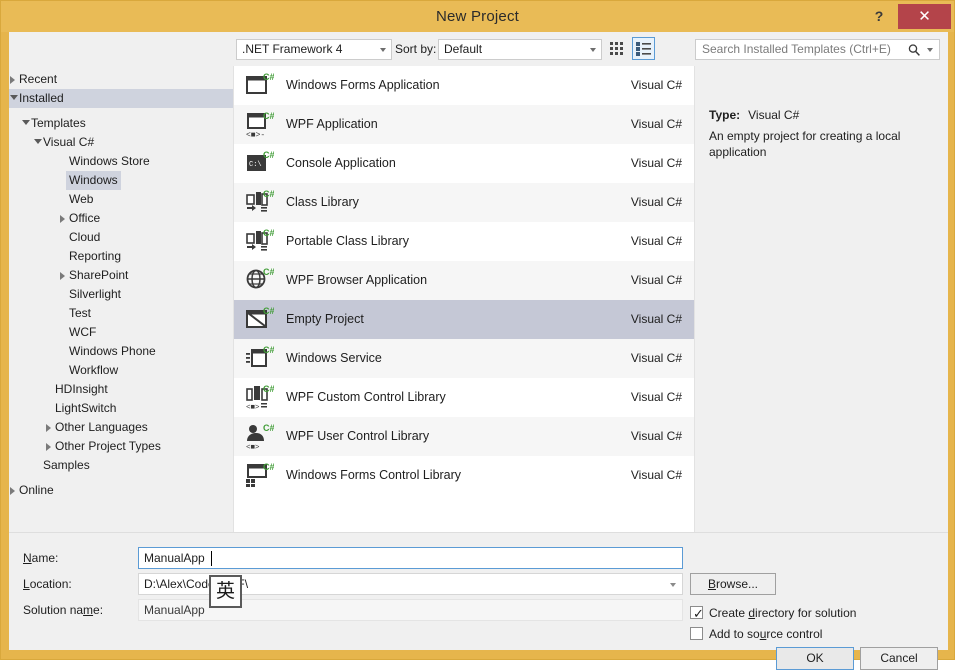  Describe the element at coordinates (121, 237) in the screenshot. I see `sidebar-item-cloud: Cloud` at that location.